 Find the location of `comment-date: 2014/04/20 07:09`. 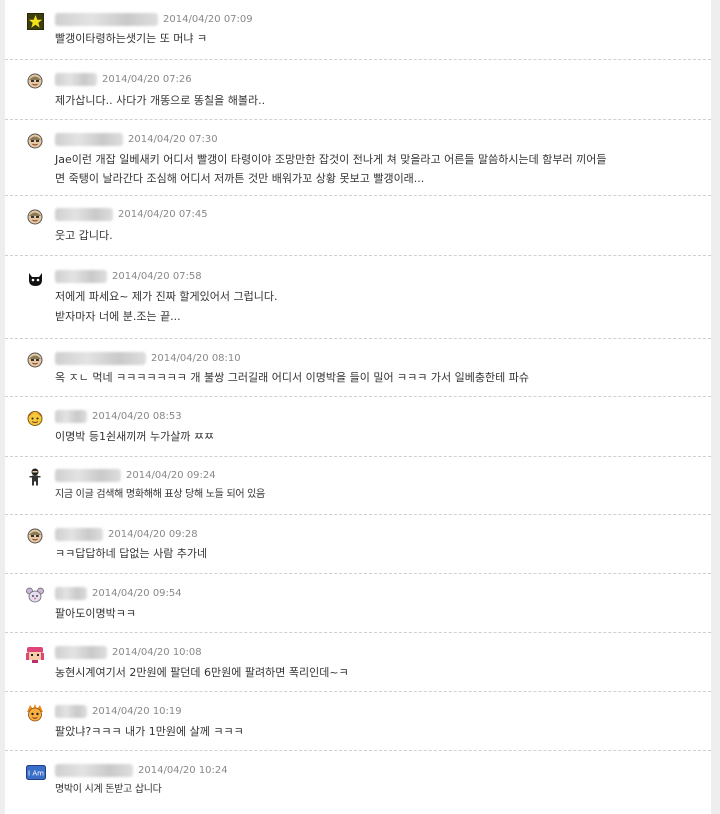

comment-date: 2014/04/20 07:09 is located at coordinates (208, 19).